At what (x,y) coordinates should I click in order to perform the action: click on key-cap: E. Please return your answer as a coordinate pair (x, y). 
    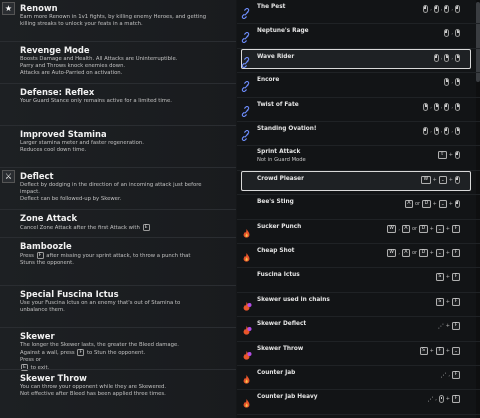
    Looking at the image, I should click on (146, 227).